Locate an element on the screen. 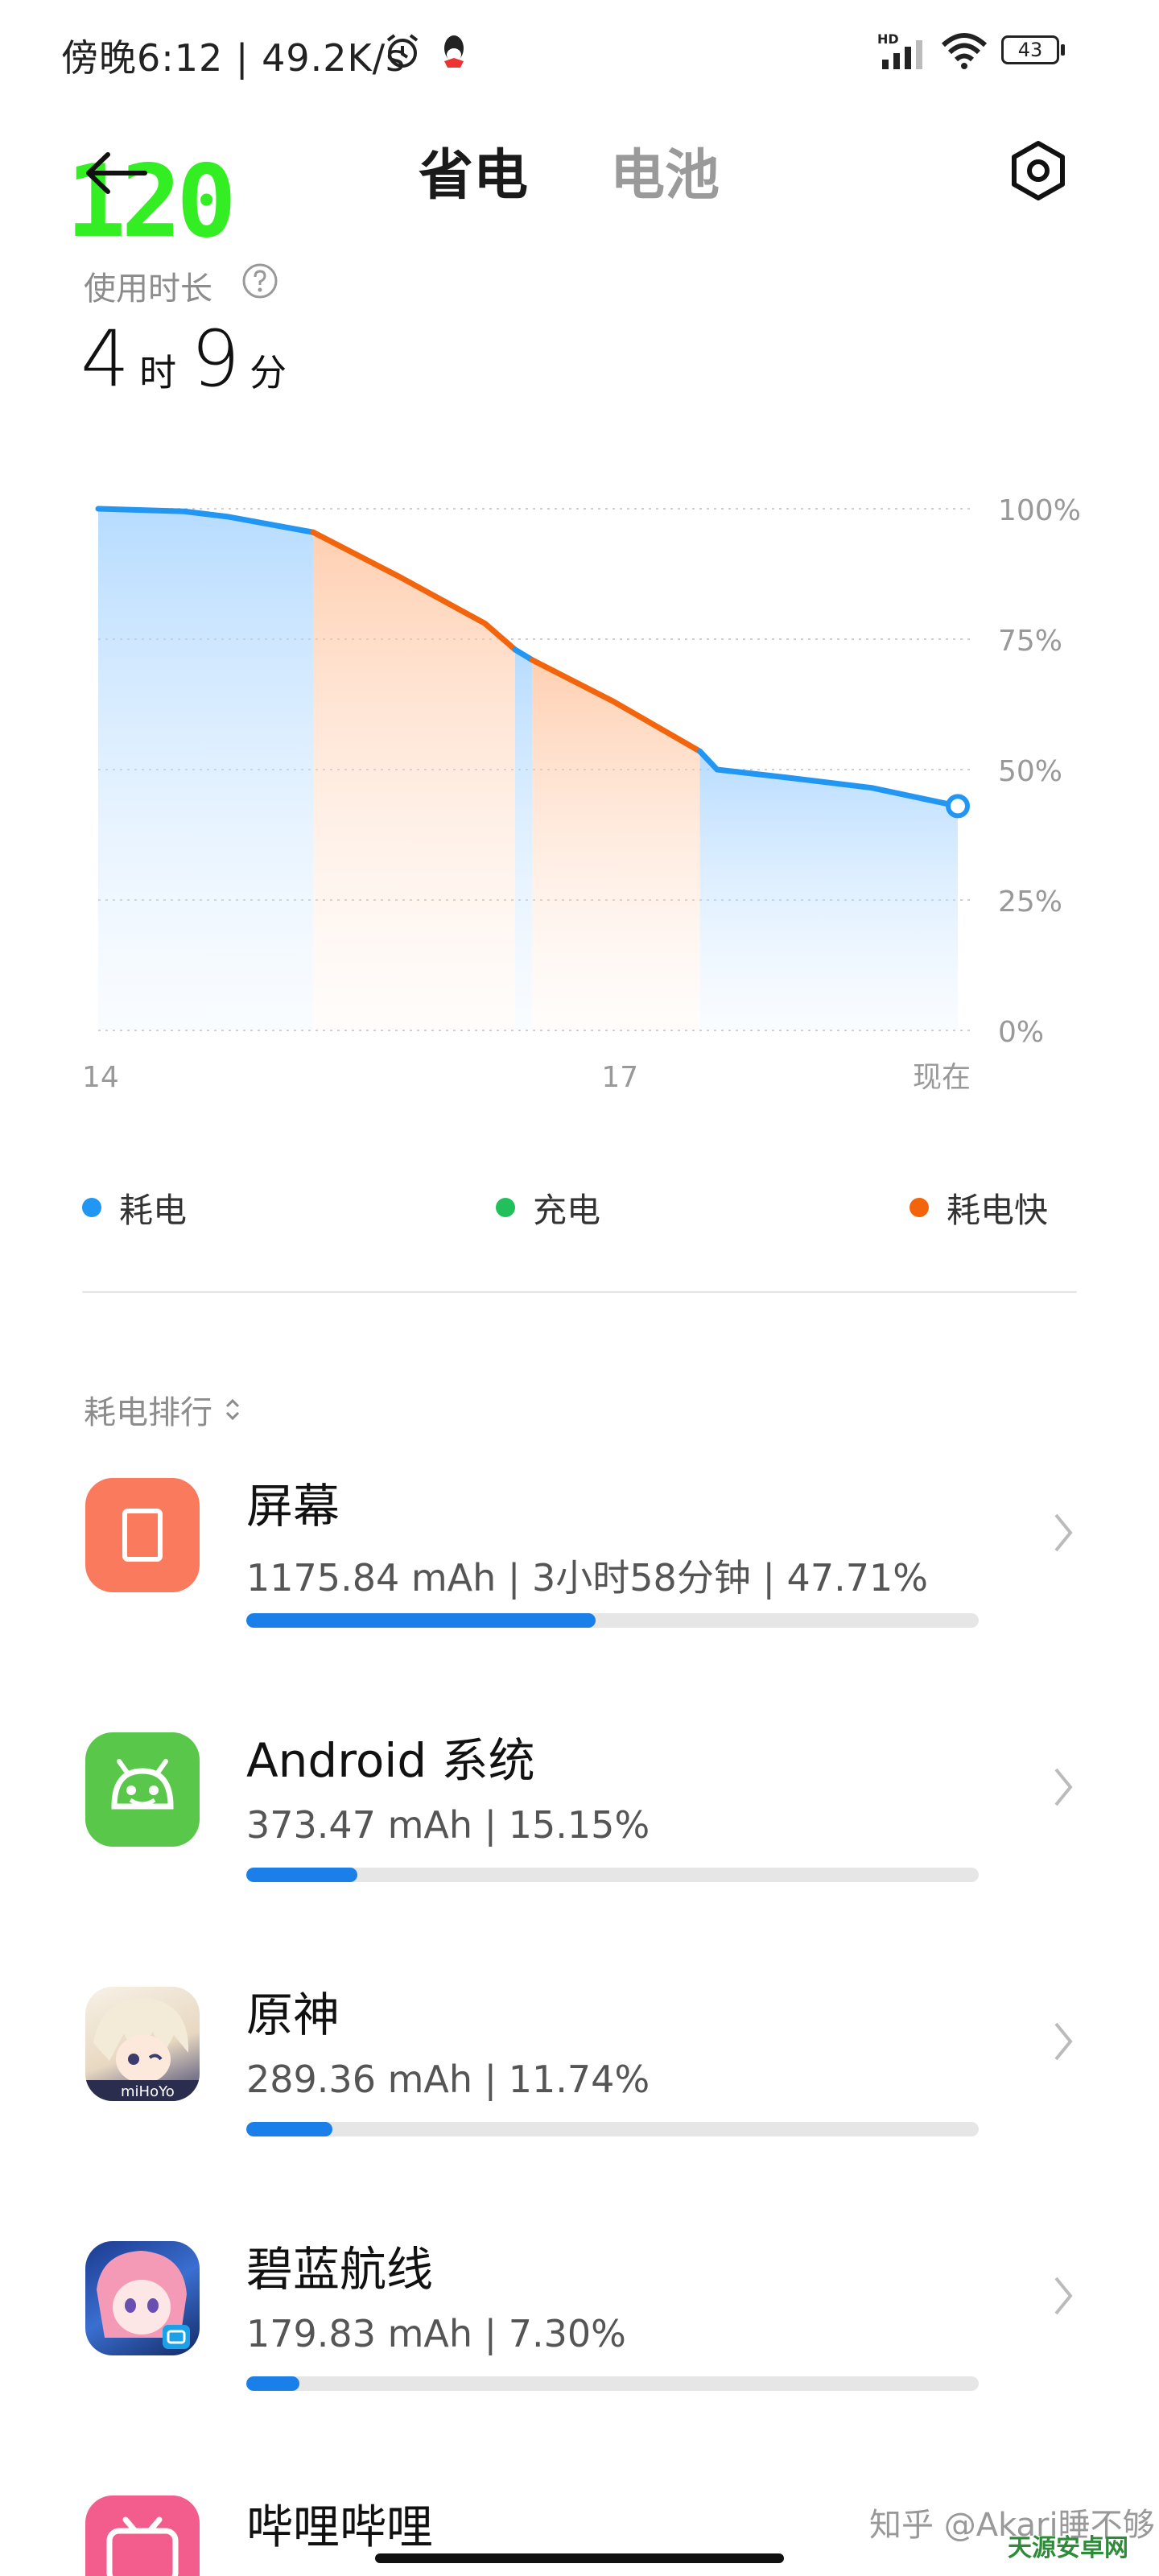 The image size is (1159, 2576). app-row-azur-lane: 碧蓝航线 179.83 mAh | 7.30% is located at coordinates (579, 2349).